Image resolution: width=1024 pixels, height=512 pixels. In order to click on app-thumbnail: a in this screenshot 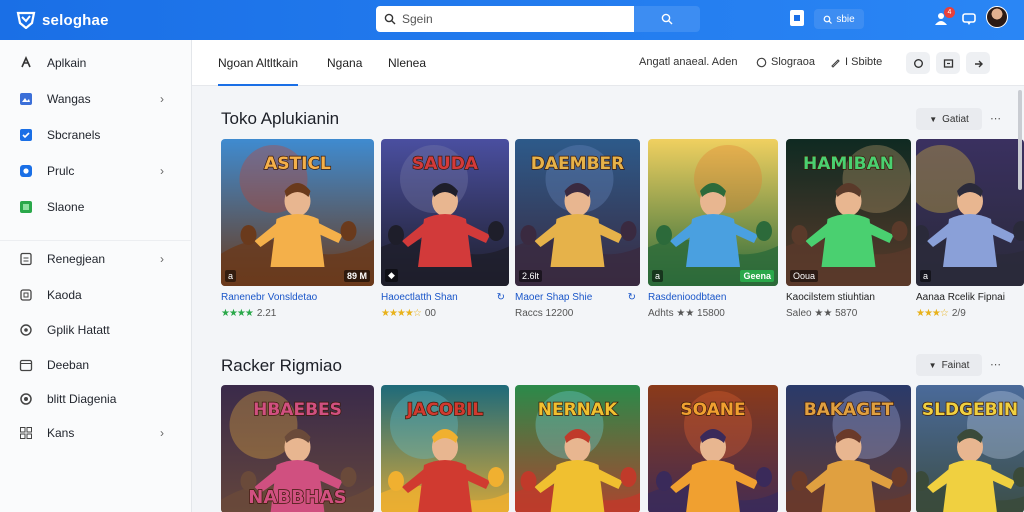, I will do `click(970, 212)`.